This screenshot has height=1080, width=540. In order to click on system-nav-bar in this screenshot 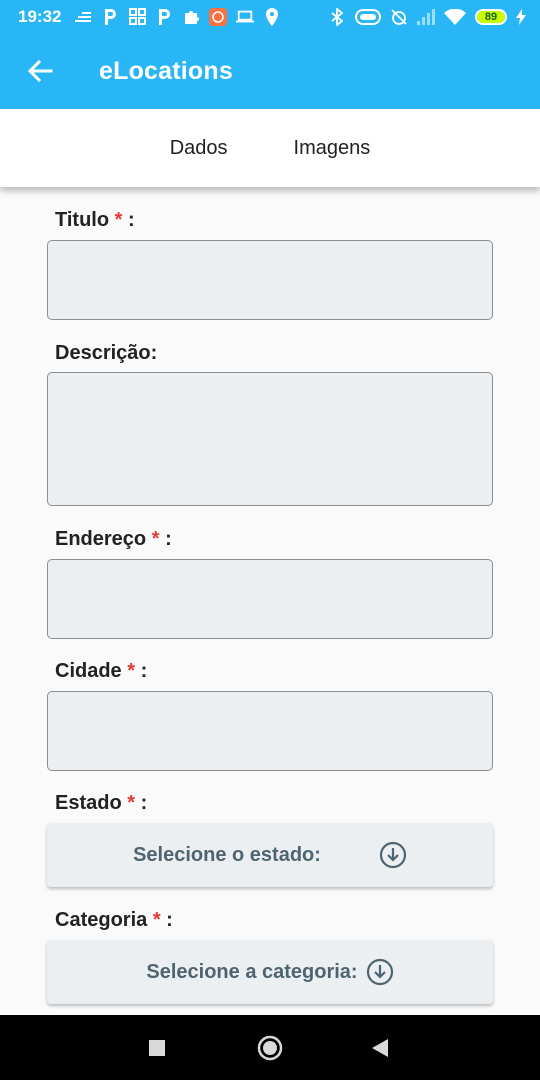, I will do `click(270, 1047)`.